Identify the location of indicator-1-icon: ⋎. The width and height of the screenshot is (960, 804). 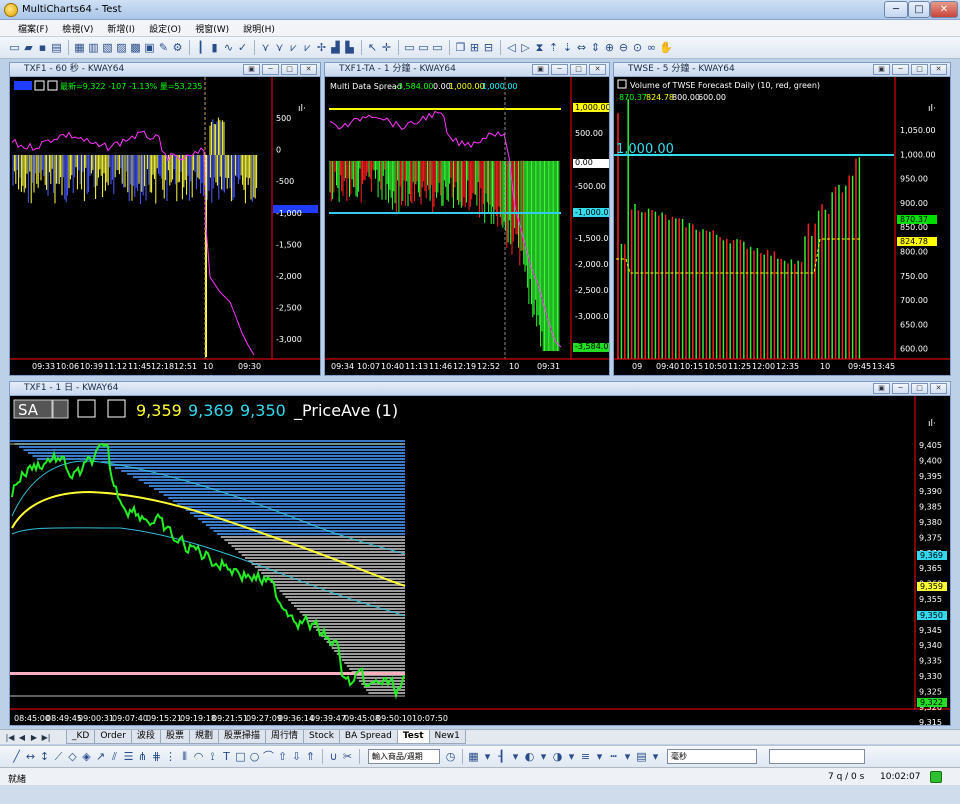
(265, 47).